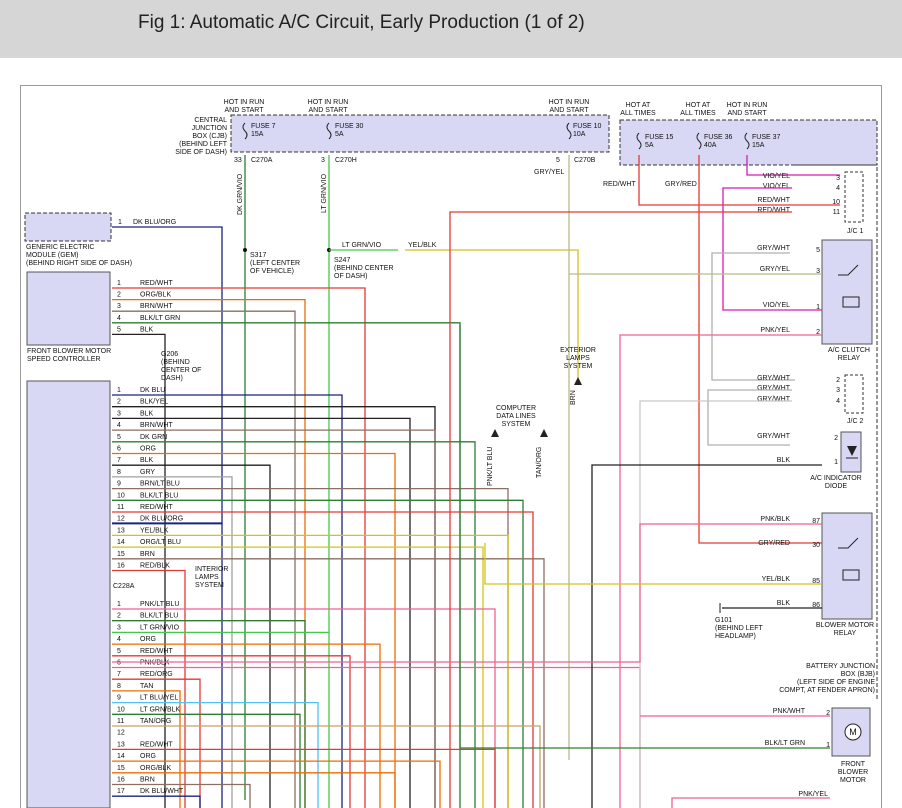 The width and height of the screenshot is (902, 808). What do you see at coordinates (272, 271) in the screenshot?
I see `label-s317: OF VEHICLE)` at bounding box center [272, 271].